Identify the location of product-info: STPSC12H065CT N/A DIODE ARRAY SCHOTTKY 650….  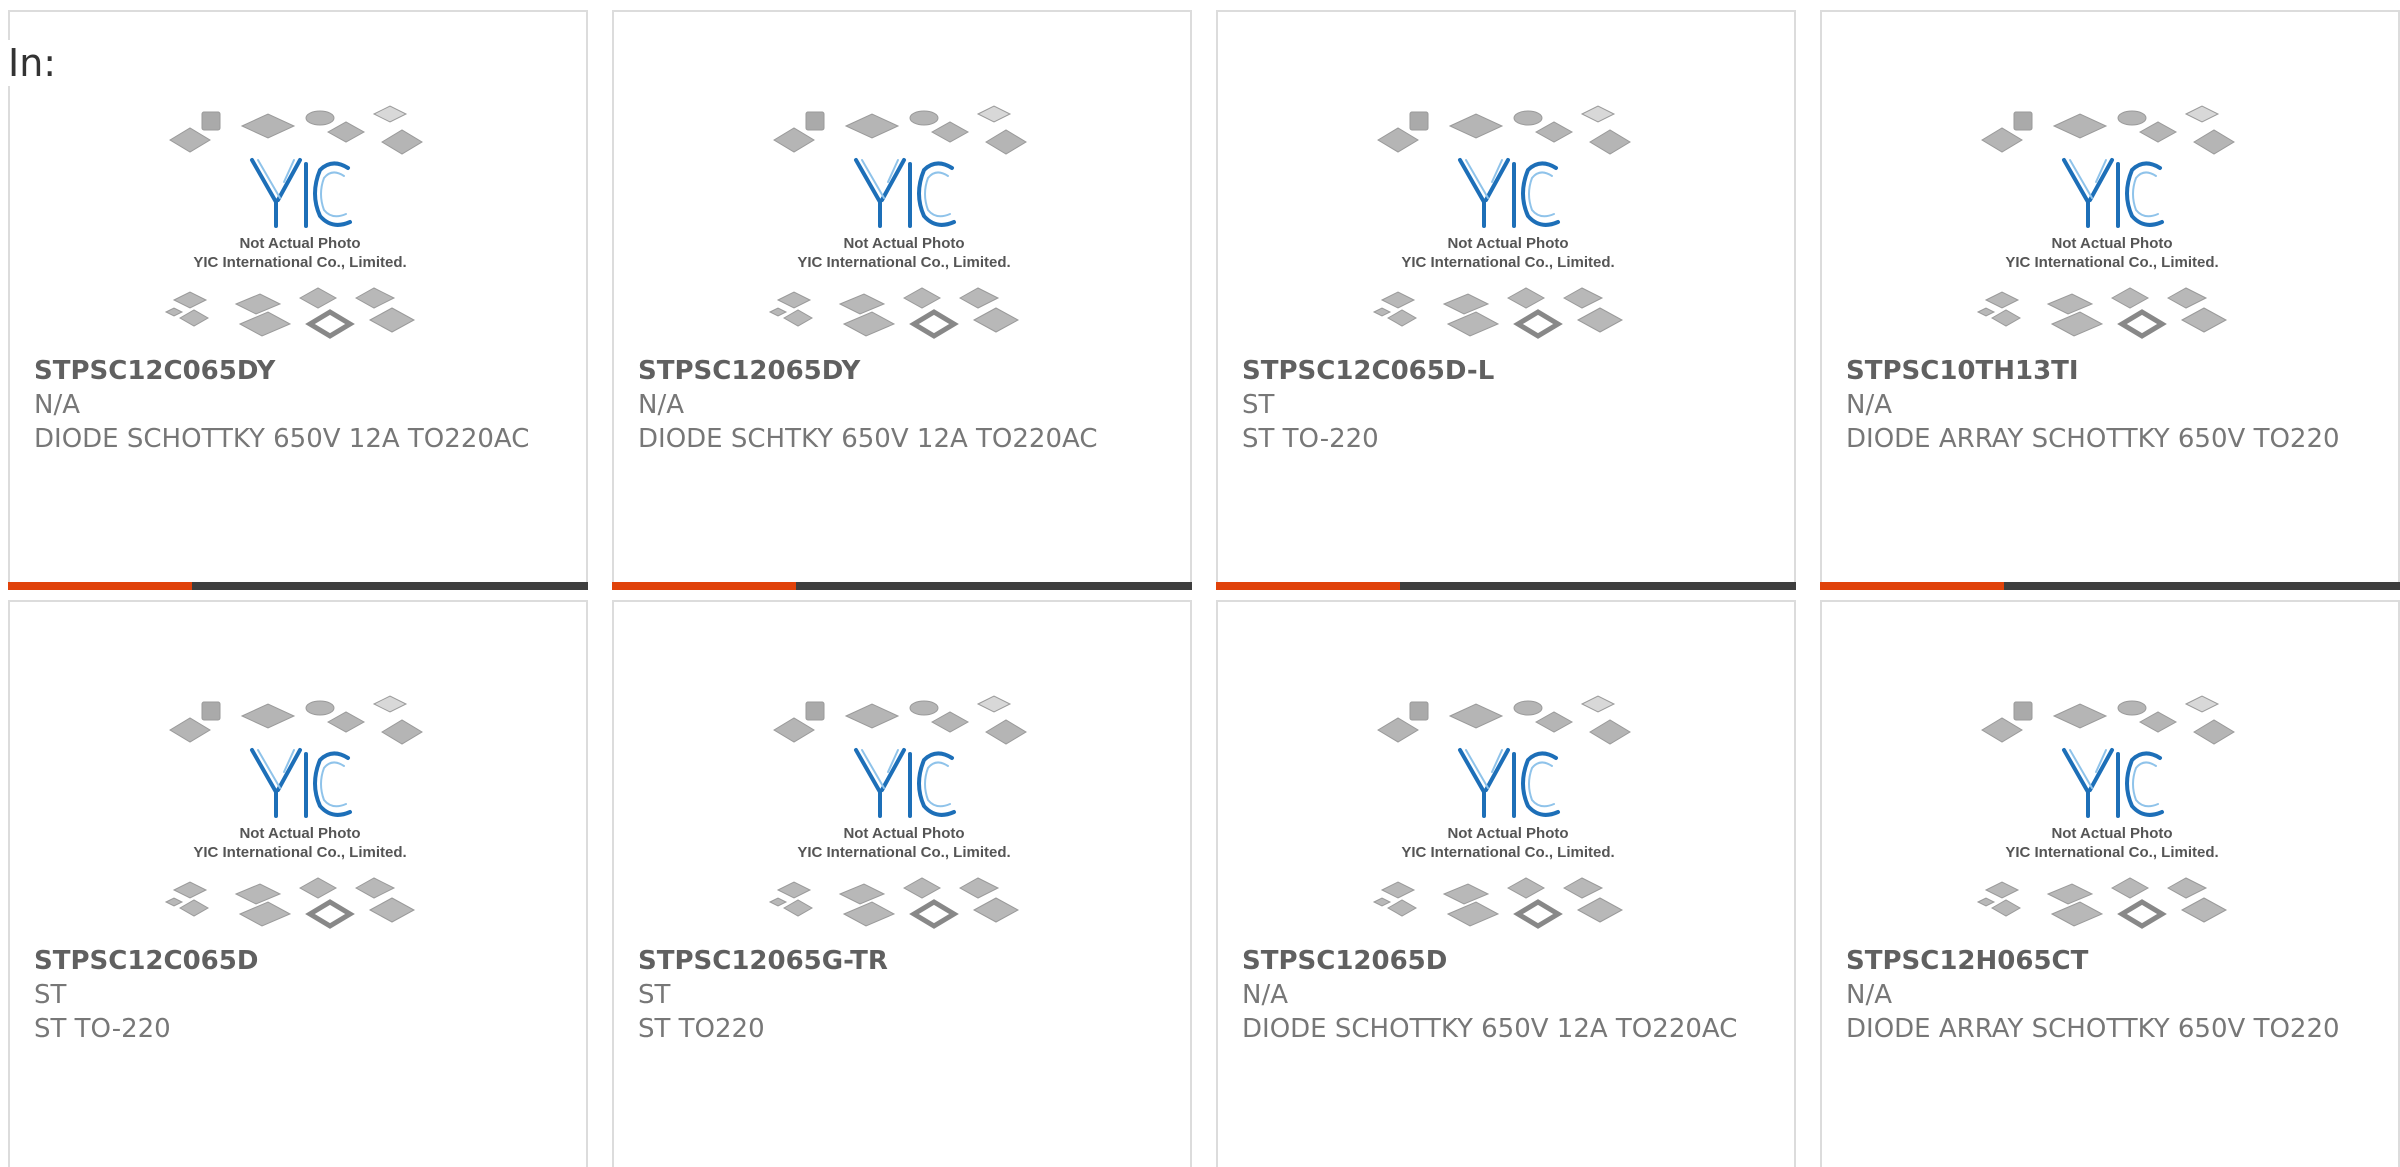
(2112, 995).